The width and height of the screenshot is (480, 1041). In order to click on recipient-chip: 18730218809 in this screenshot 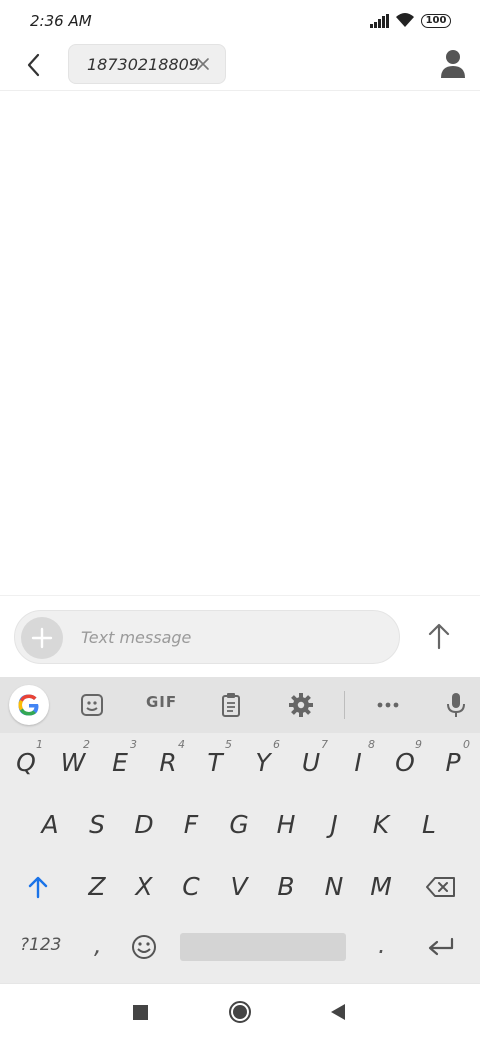, I will do `click(147, 64)`.